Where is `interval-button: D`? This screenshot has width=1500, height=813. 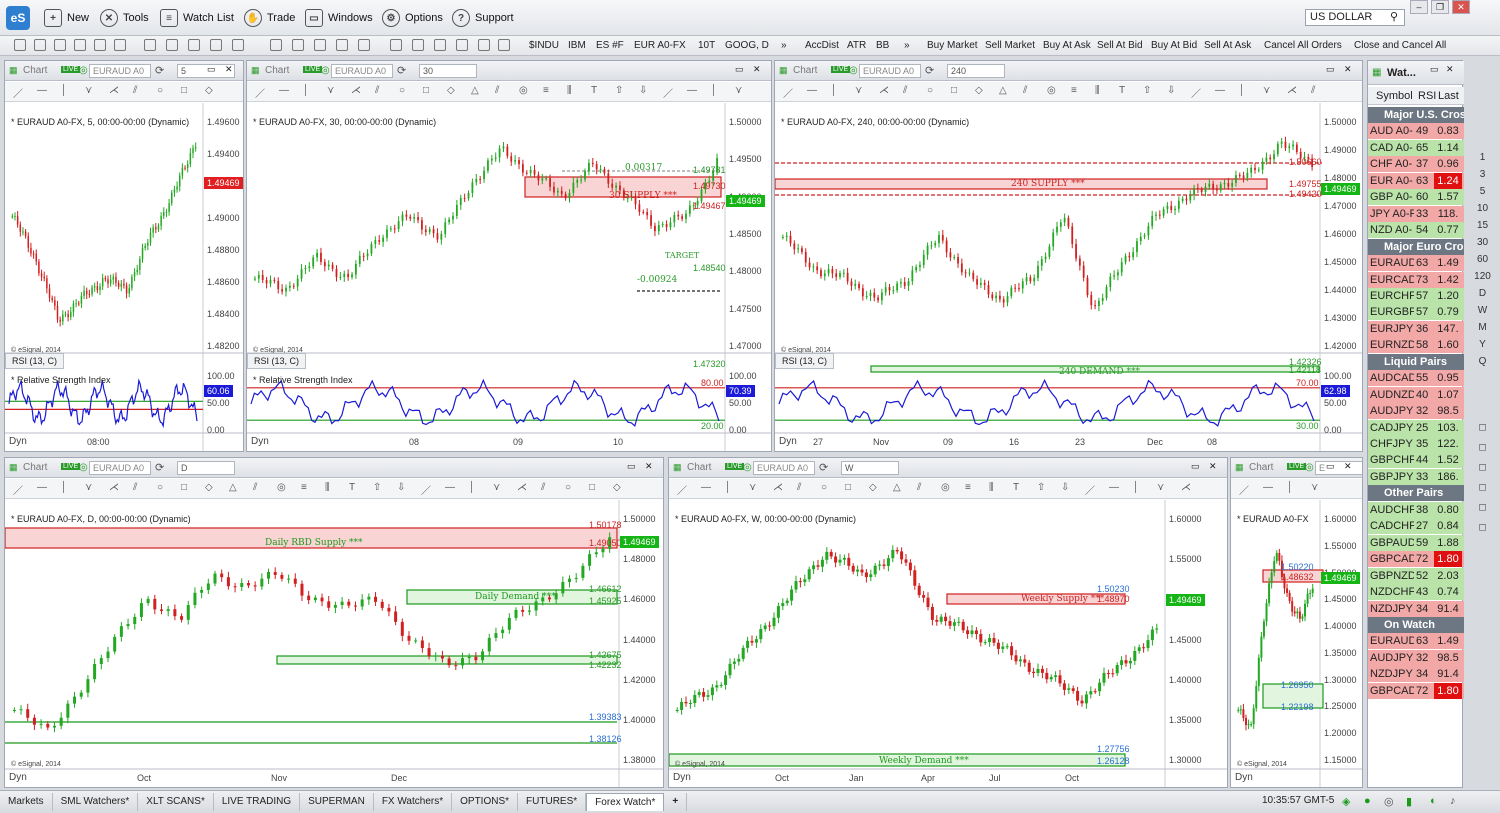 interval-button: D is located at coordinates (1482, 293).